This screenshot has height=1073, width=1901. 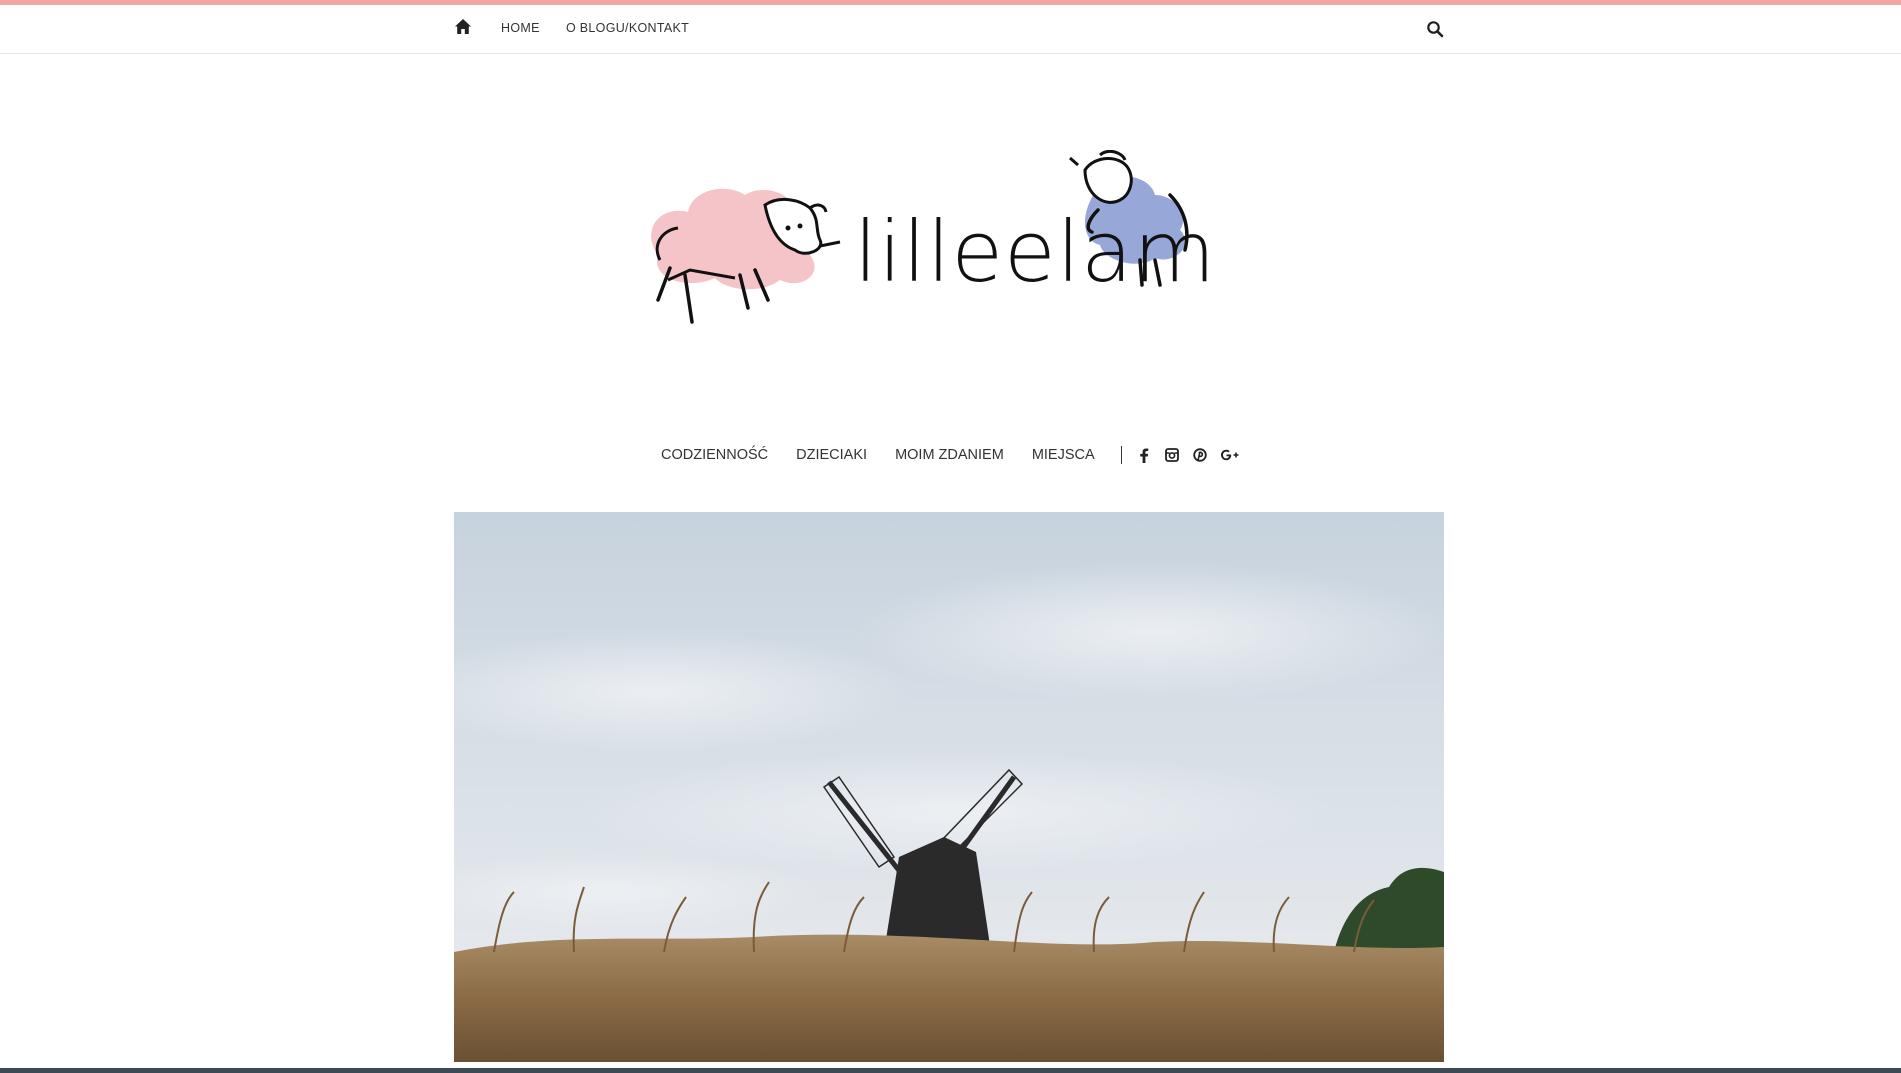 What do you see at coordinates (520, 28) in the screenshot?
I see `nav-link-home: HOME` at bounding box center [520, 28].